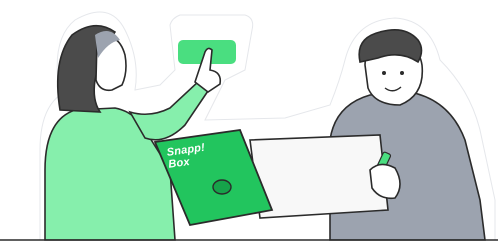  Describe the element at coordinates (222, 187) in the screenshot. I see `box-hole` at that location.